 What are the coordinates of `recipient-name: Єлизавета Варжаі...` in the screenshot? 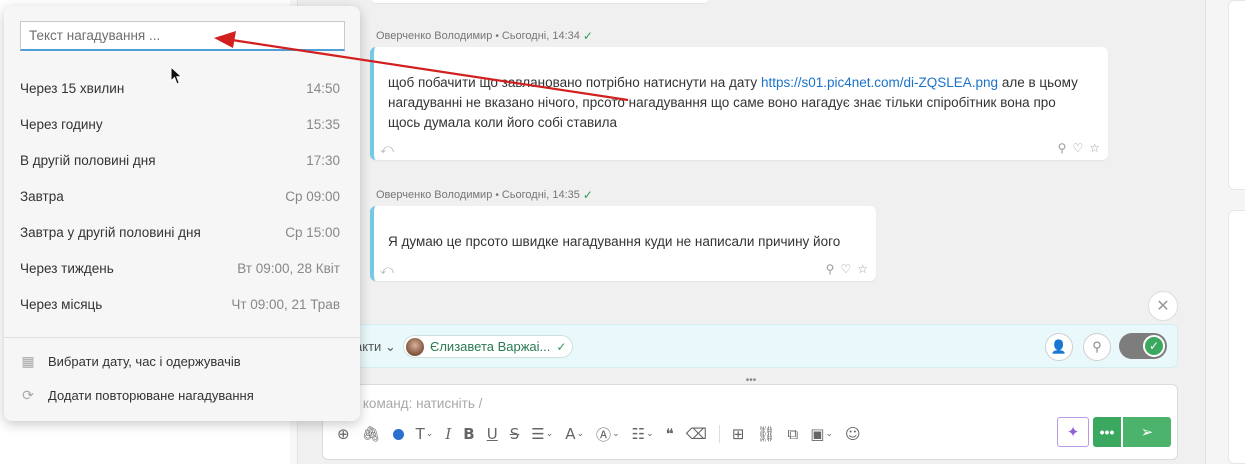 It's located at (490, 346).